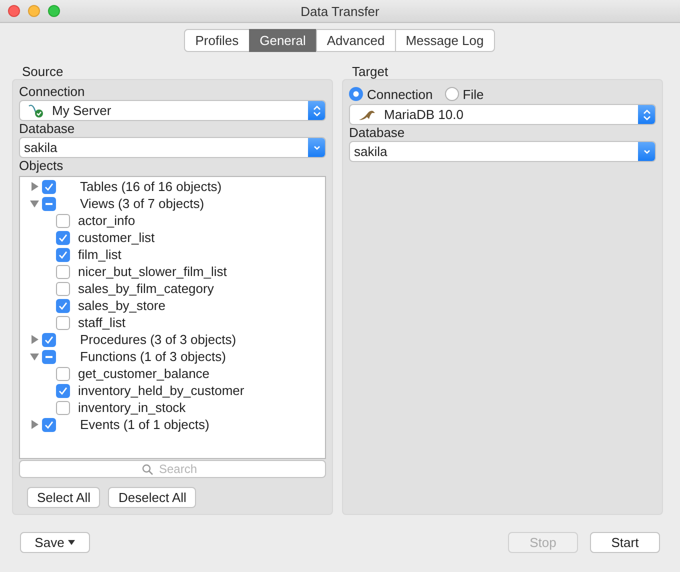 The image size is (680, 572). What do you see at coordinates (161, 390) in the screenshot?
I see `tree-item: inventory_held_by_customer` at bounding box center [161, 390].